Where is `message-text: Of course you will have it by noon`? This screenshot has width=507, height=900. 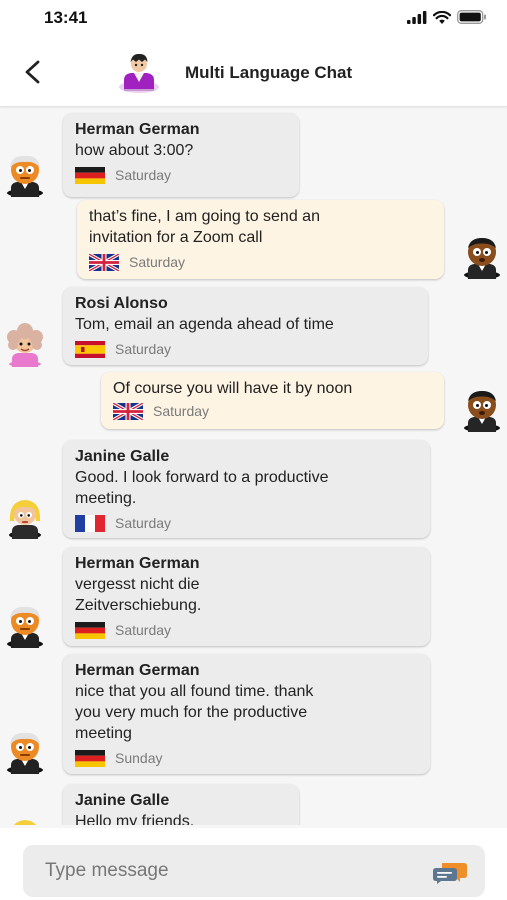 message-text: Of course you will have it by noon is located at coordinates (233, 388).